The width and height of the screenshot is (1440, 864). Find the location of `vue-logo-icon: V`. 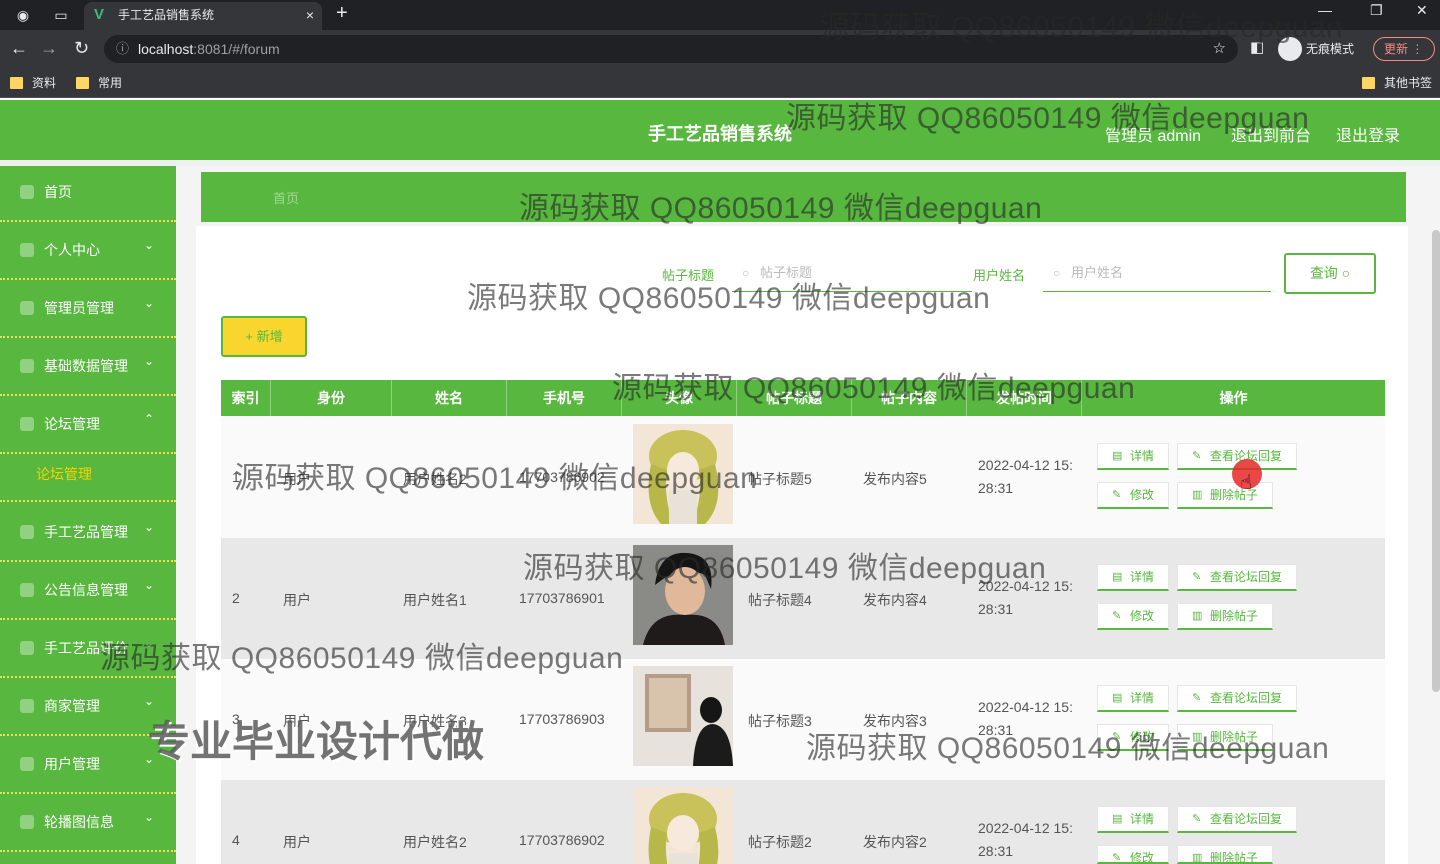

vue-logo-icon: V is located at coordinates (99, 14).